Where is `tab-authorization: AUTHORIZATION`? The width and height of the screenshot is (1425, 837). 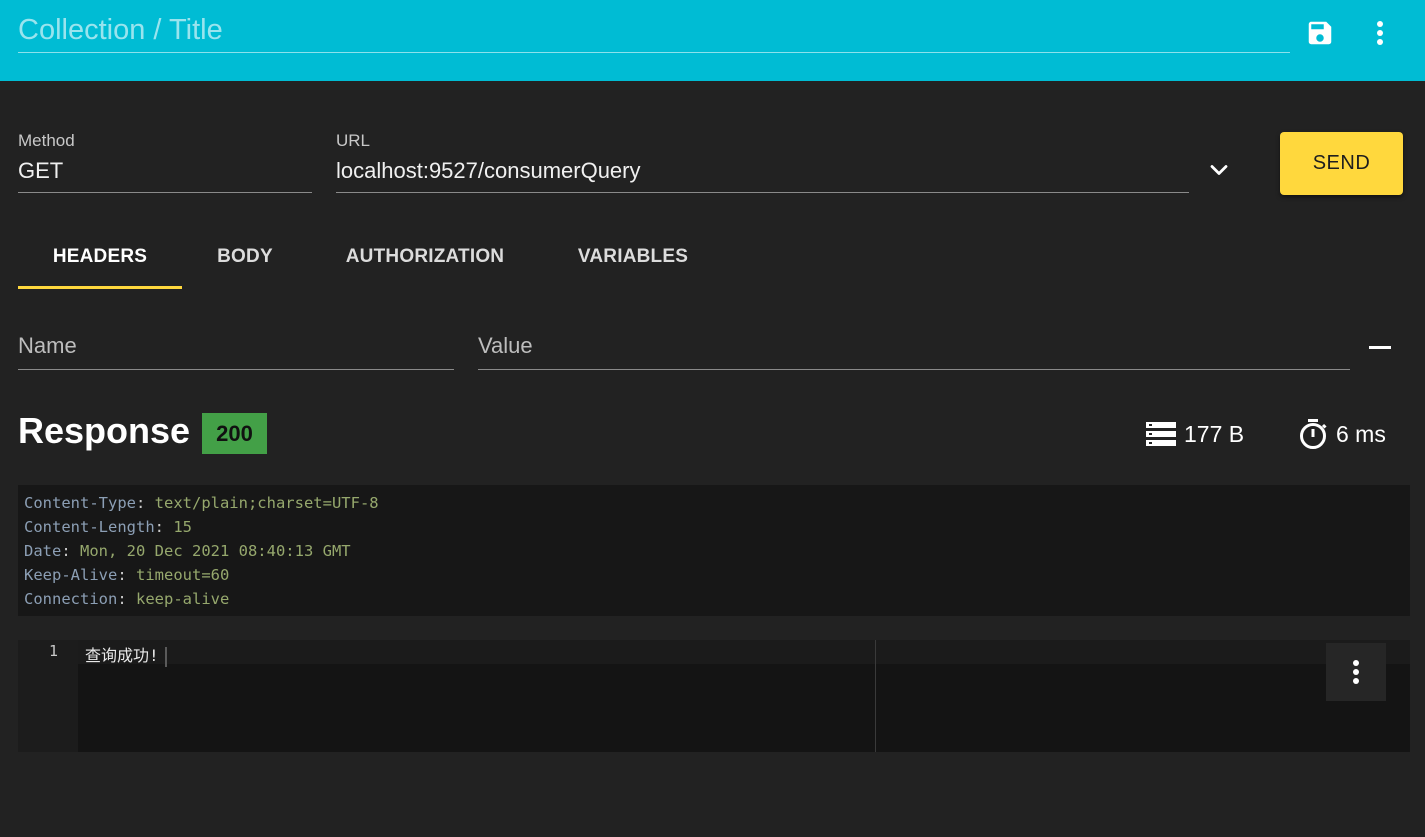 tab-authorization: AUTHORIZATION is located at coordinates (425, 257).